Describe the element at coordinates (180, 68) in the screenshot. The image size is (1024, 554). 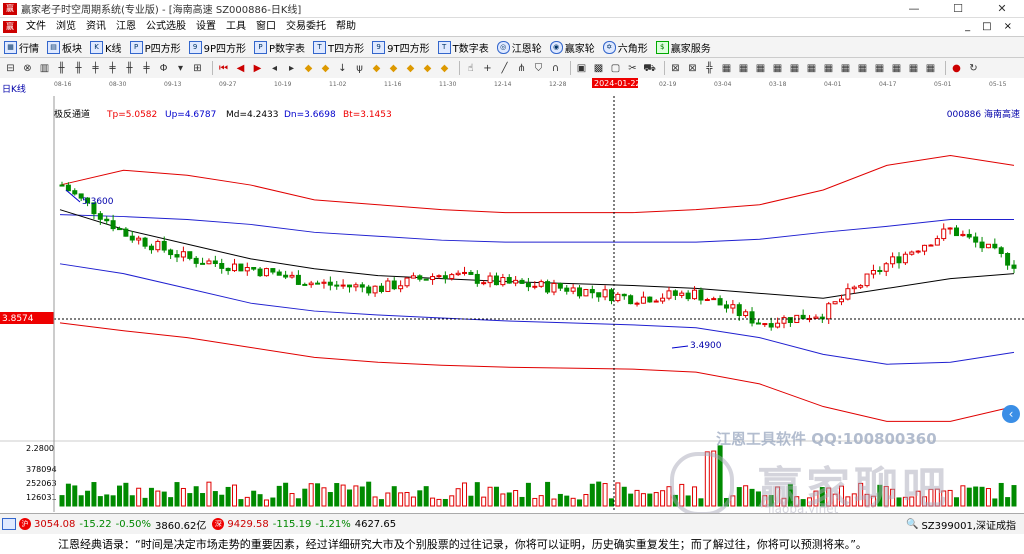
I see `dropdown-icon: ▾` at that location.